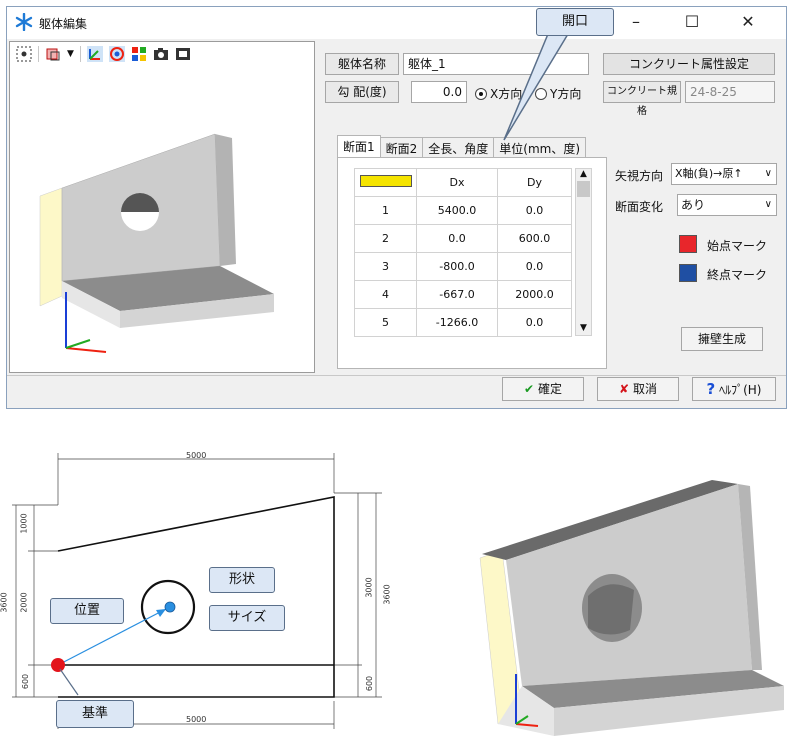  I want to click on shape-callout: 形状, so click(242, 580).